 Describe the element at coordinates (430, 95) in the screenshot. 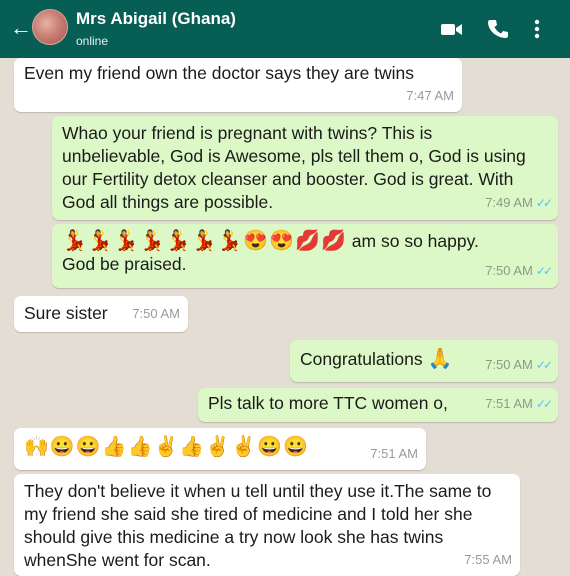

I see `message-time: 7:47 AM` at that location.